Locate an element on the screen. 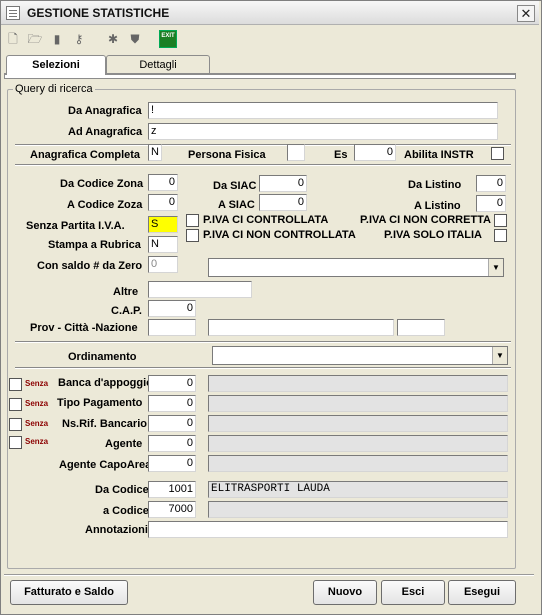 The image size is (542, 615). abilita-instr-checkbox is located at coordinates (497, 153).